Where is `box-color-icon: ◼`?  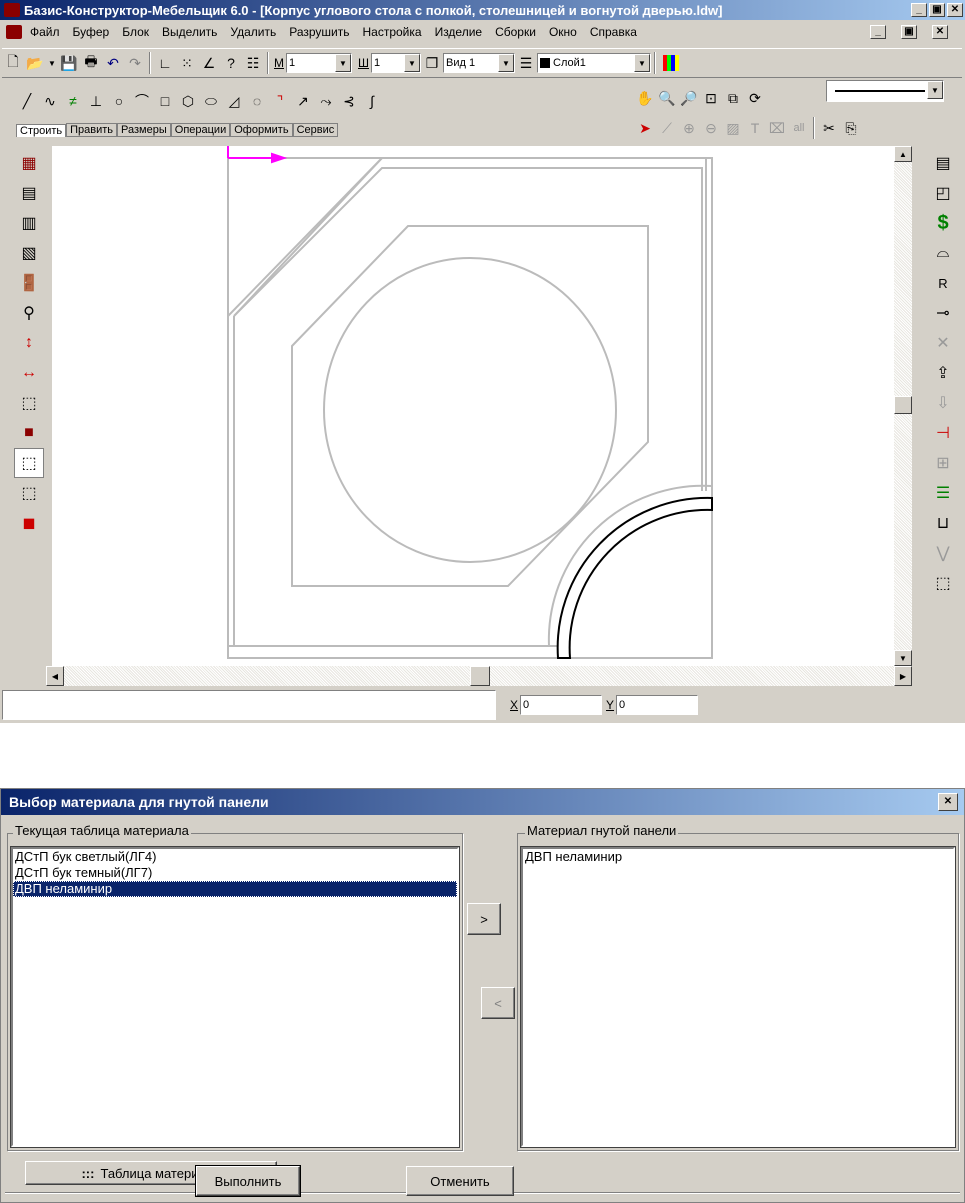 box-color-icon: ◼ is located at coordinates (29, 523).